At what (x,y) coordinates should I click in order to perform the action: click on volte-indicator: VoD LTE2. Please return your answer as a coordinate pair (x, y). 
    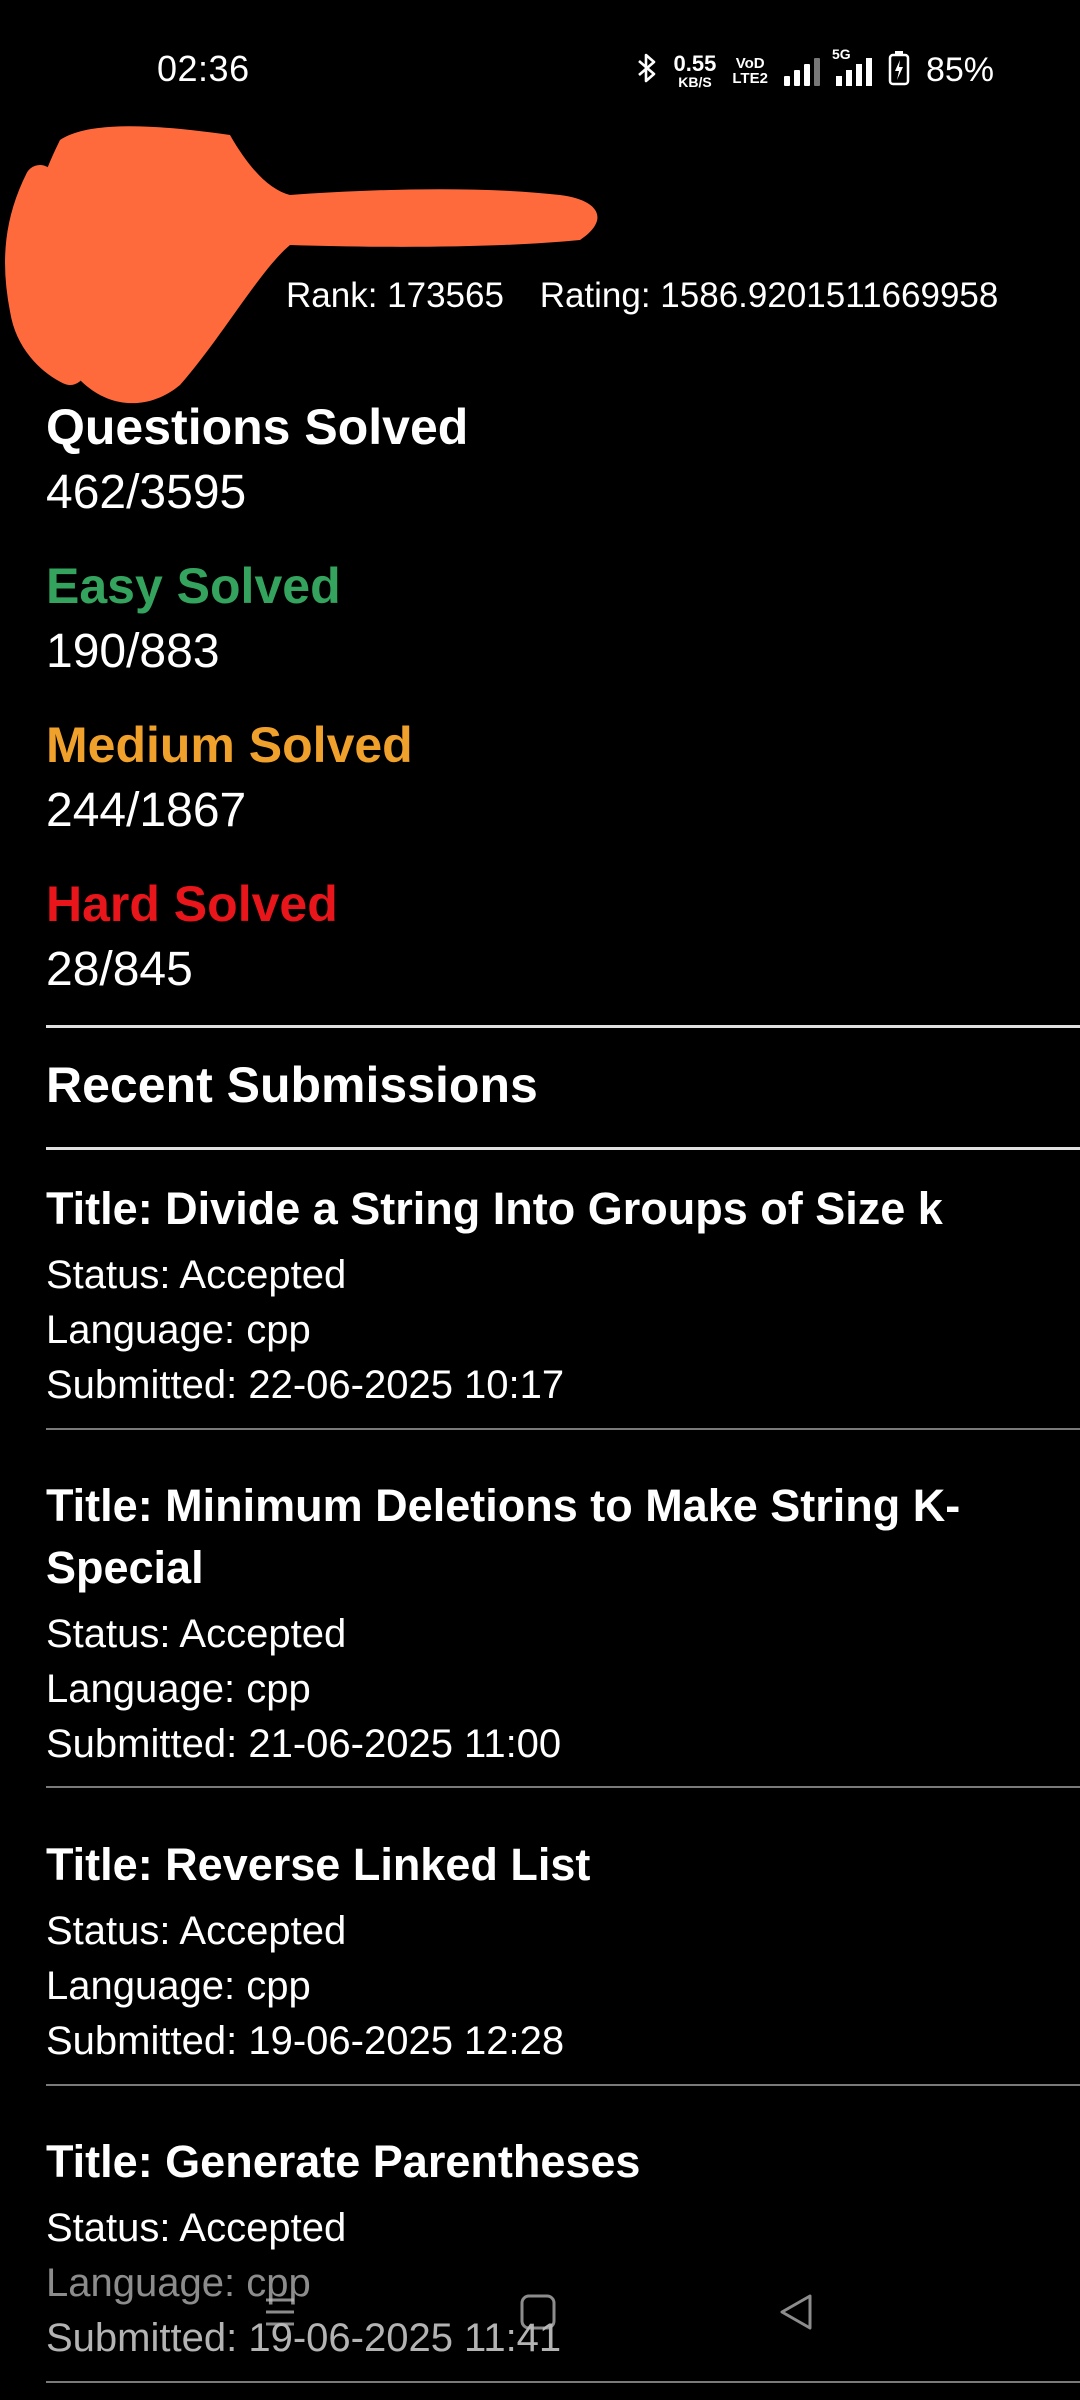
    Looking at the image, I should click on (750, 71).